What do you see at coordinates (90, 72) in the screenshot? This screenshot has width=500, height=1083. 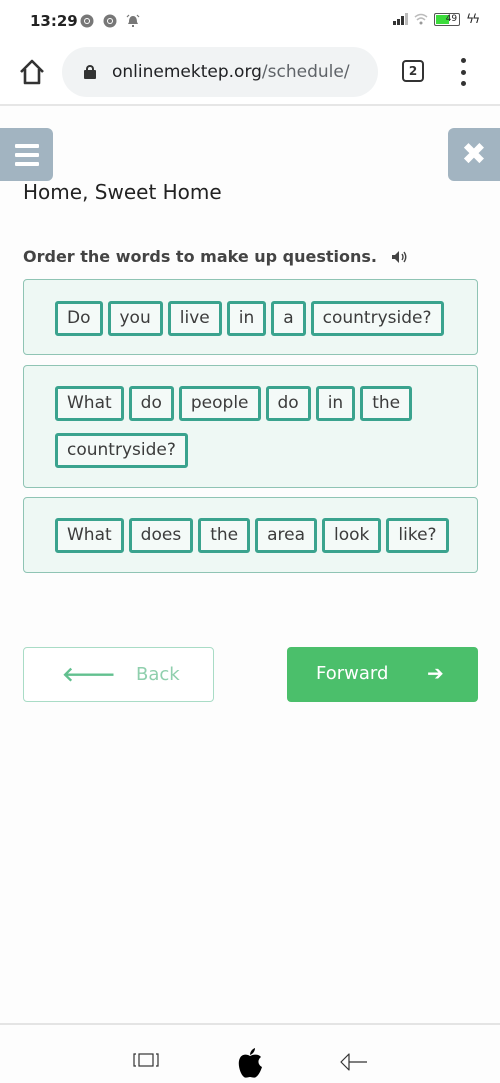 I see `lock-icon` at bounding box center [90, 72].